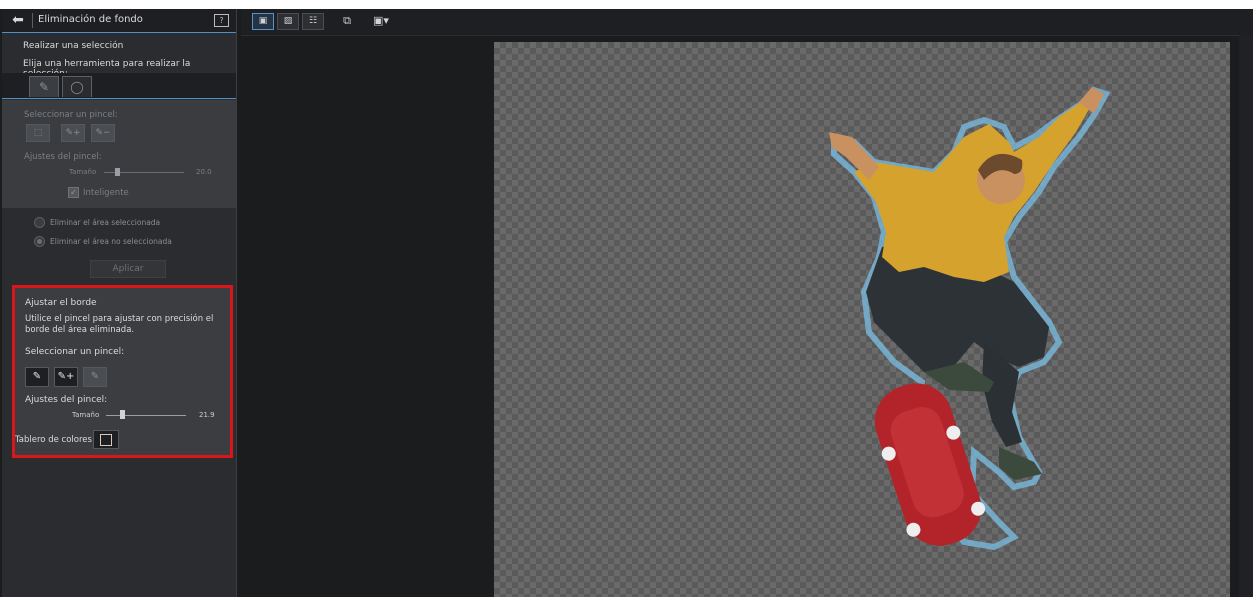 The height and width of the screenshot is (597, 1253). What do you see at coordinates (73, 133) in the screenshot?
I see `add-brush-icon: ✎+` at bounding box center [73, 133].